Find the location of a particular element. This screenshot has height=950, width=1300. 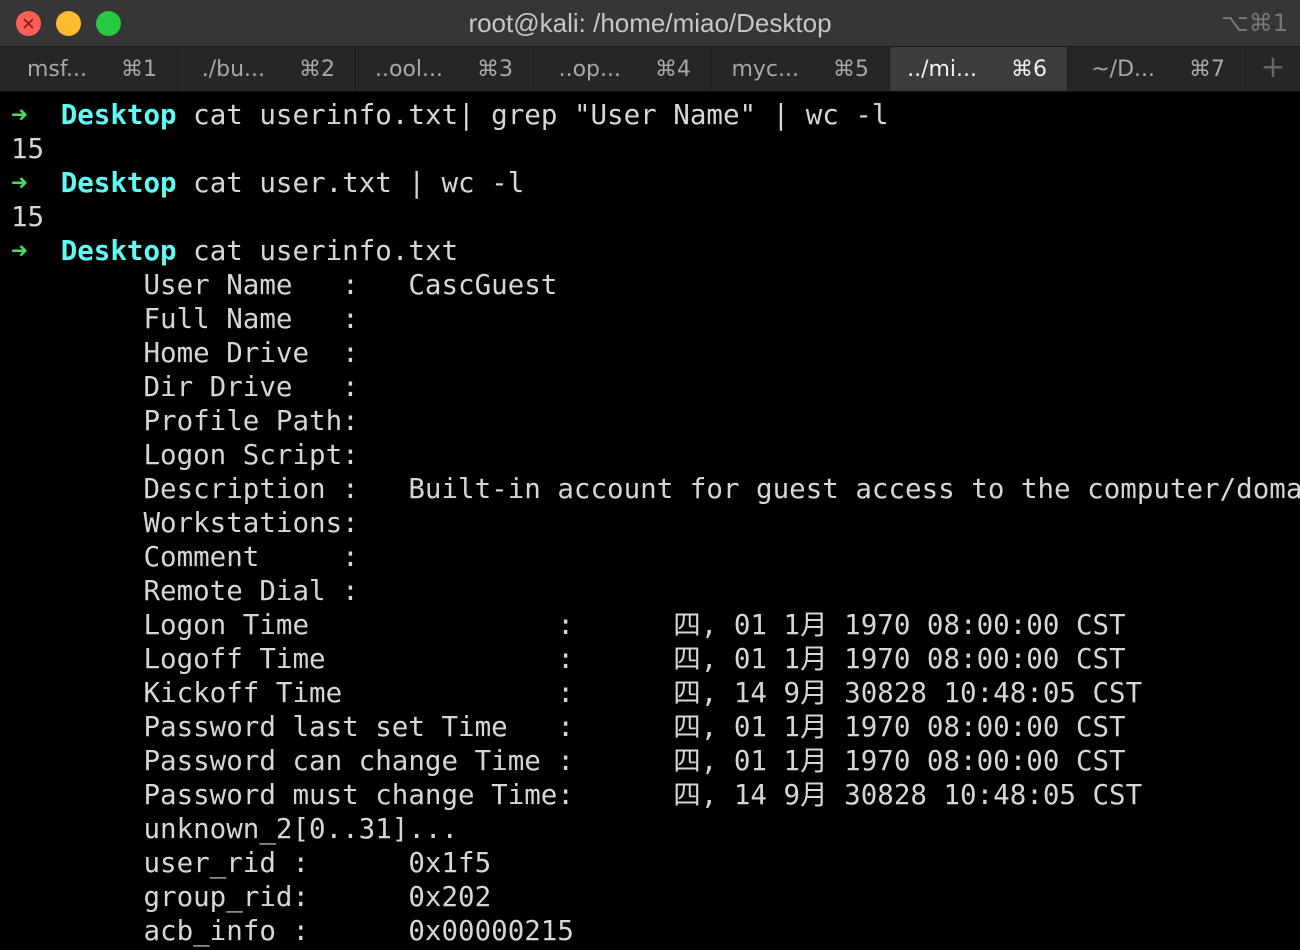

output-line: group_rid: 0x202 is located at coordinates (251, 897).